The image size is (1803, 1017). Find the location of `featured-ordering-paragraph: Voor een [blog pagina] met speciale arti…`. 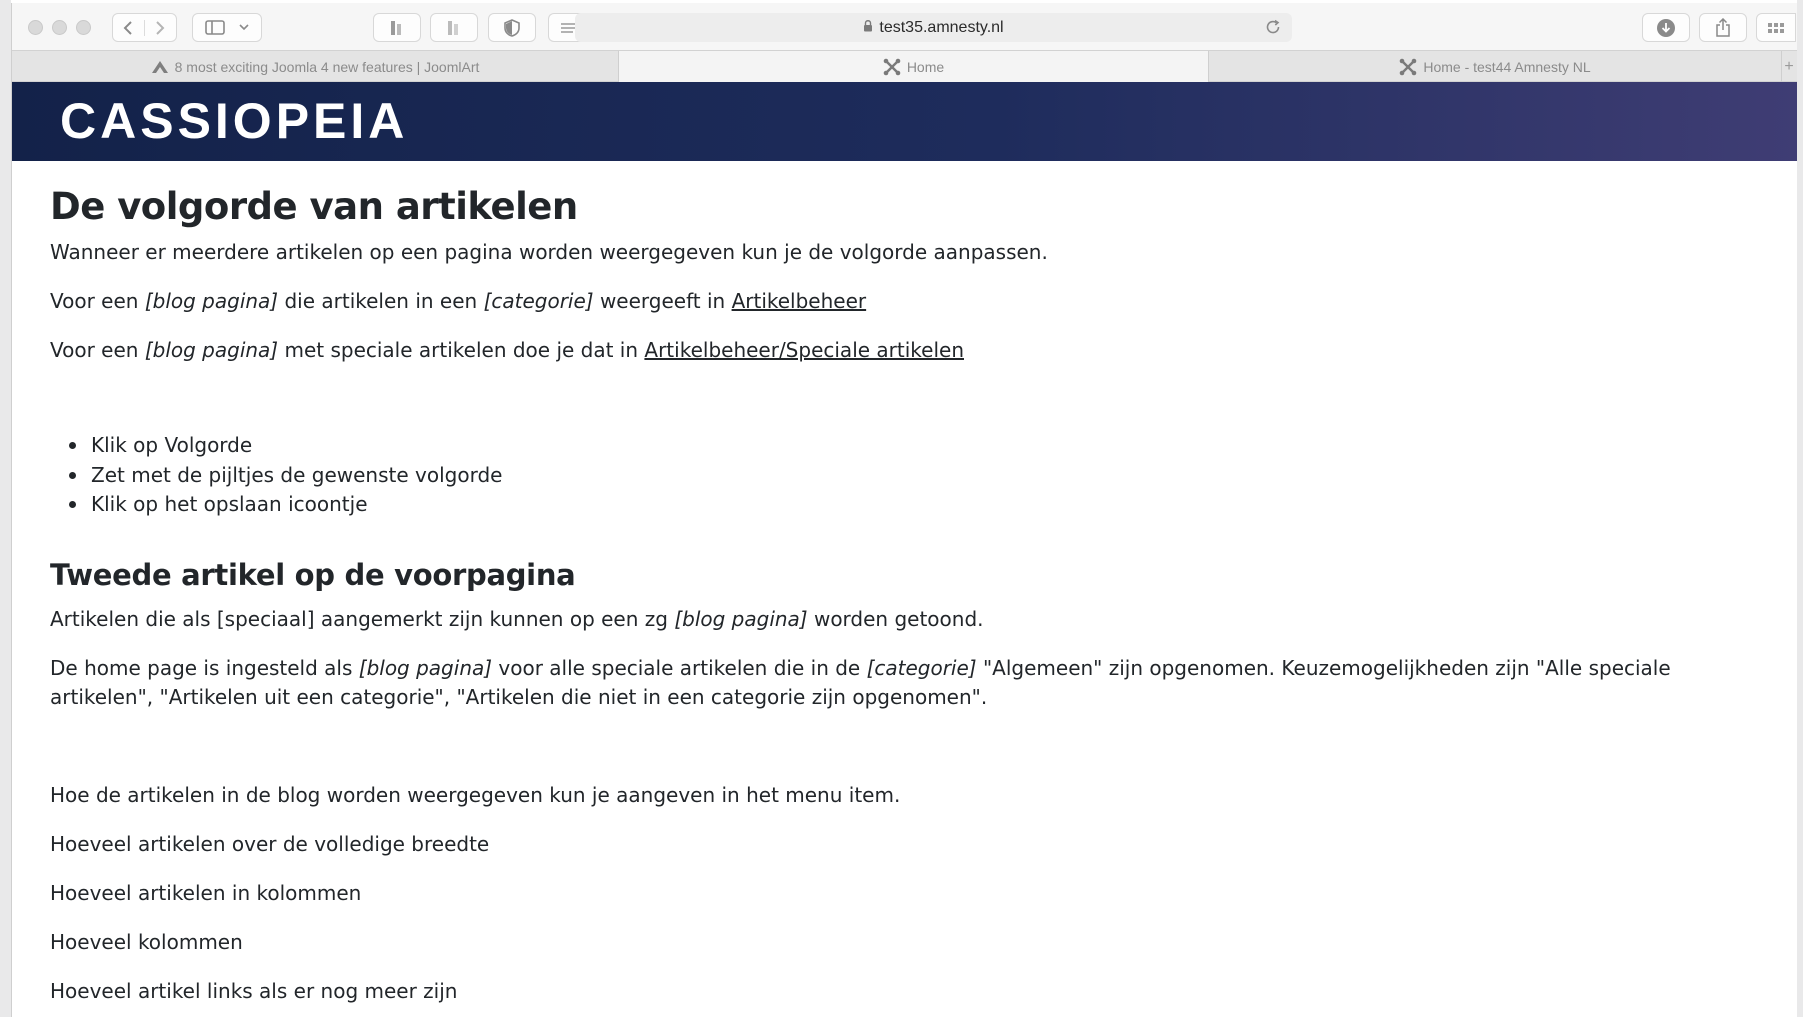

featured-ordering-paragraph: Voor een [blog pagina] met speciale arti… is located at coordinates (507, 350).